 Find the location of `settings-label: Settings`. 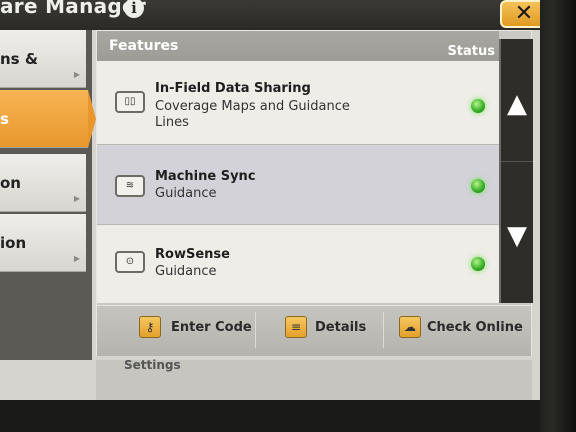

settings-label: Settings is located at coordinates (152, 365).